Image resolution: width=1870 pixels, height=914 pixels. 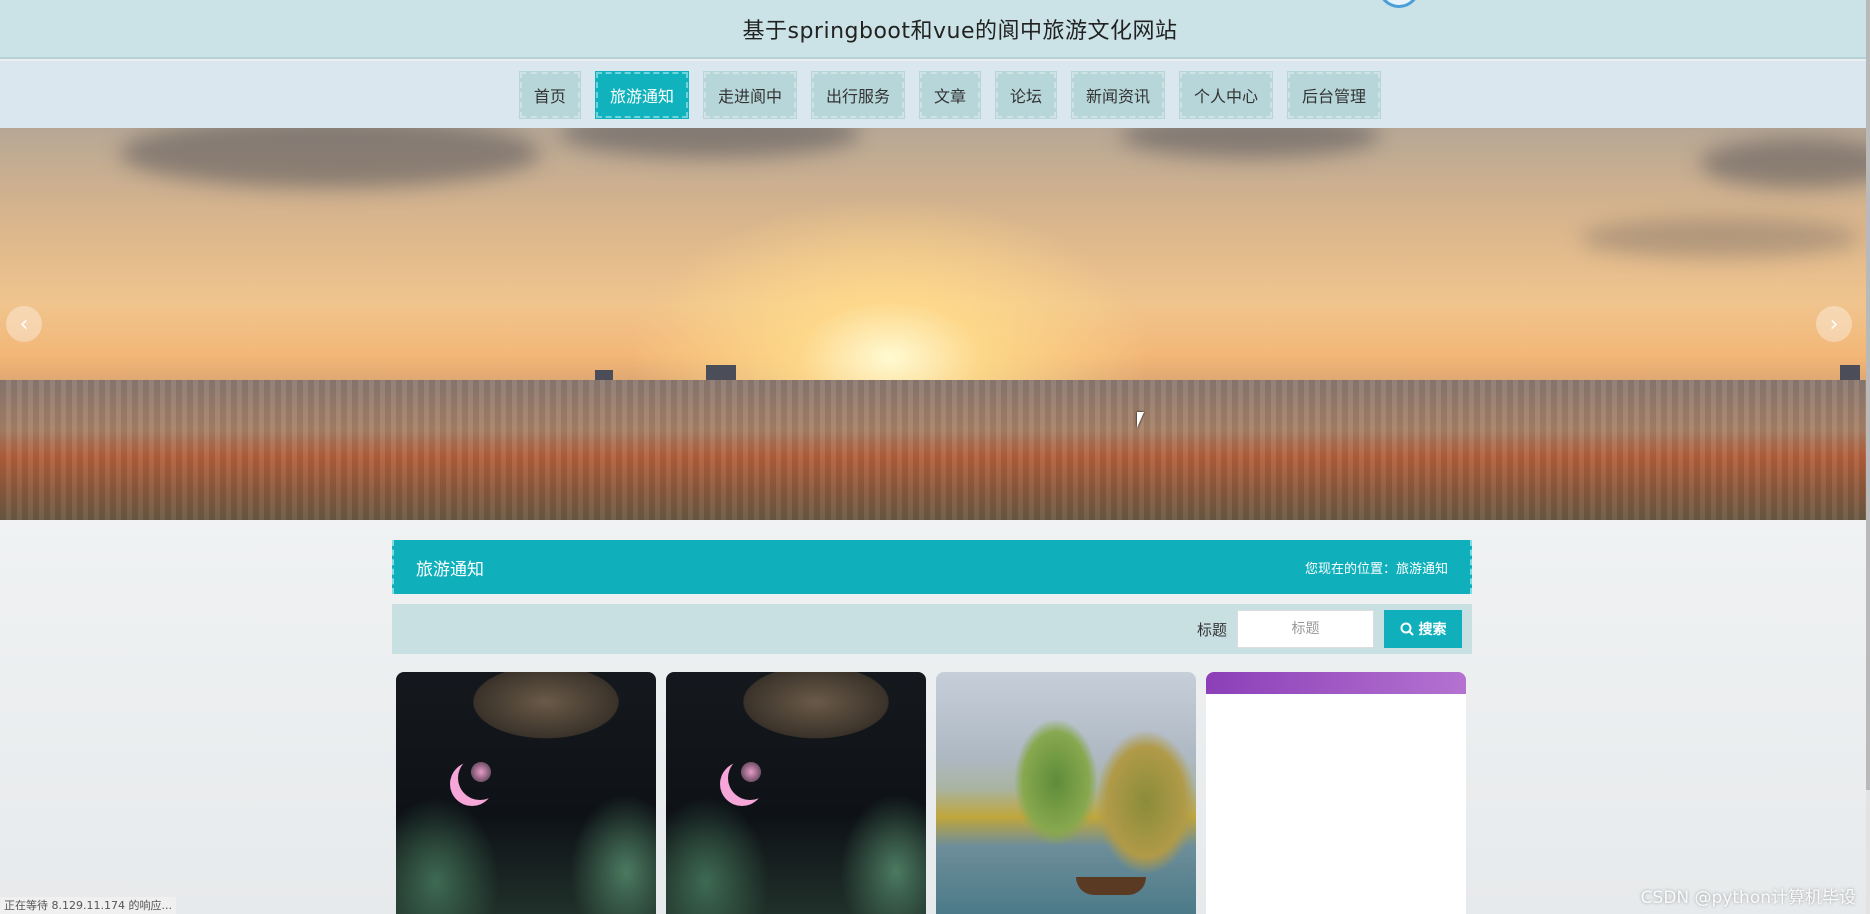 I want to click on card-stripe, so click(x=1336, y=683).